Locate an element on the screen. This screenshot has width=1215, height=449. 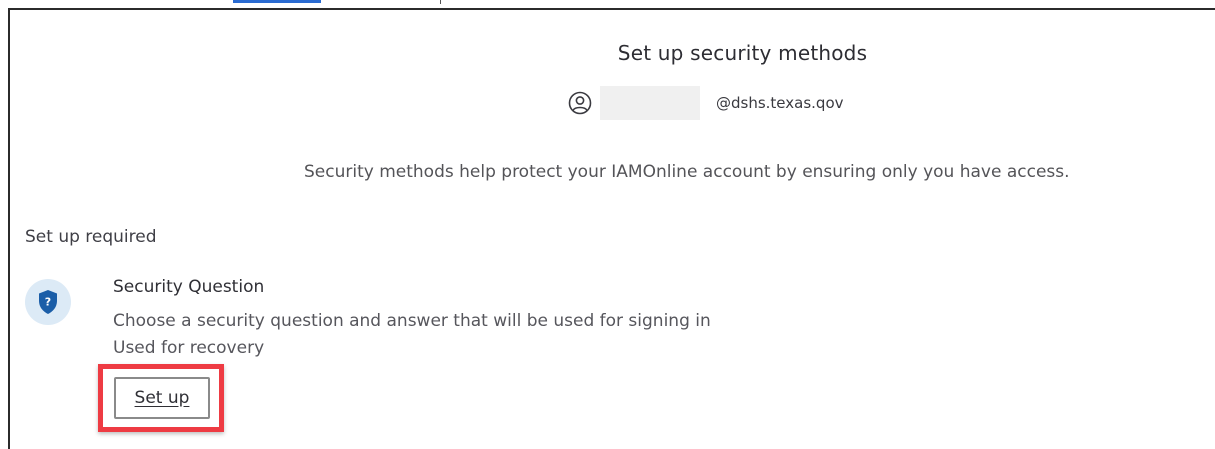
setup-button: Set up is located at coordinates (162, 398).